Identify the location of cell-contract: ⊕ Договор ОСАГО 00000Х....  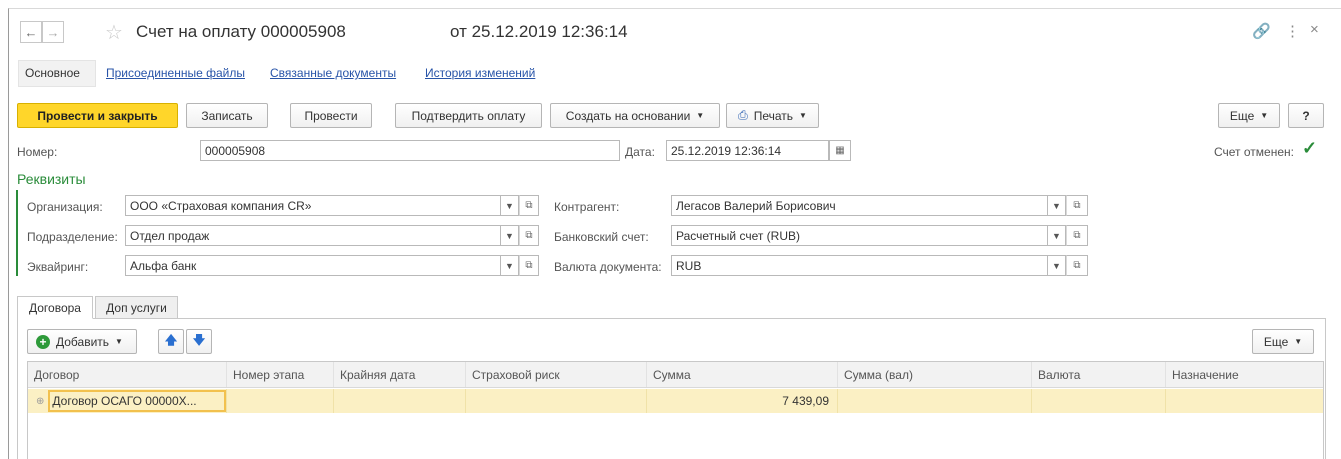
(127, 401).